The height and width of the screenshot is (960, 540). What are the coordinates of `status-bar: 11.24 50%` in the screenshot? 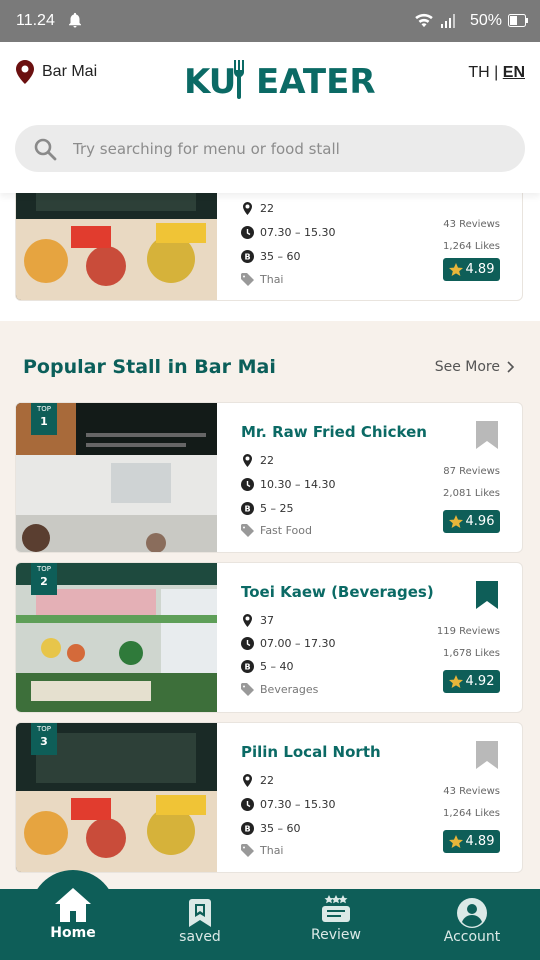 It's located at (270, 21).